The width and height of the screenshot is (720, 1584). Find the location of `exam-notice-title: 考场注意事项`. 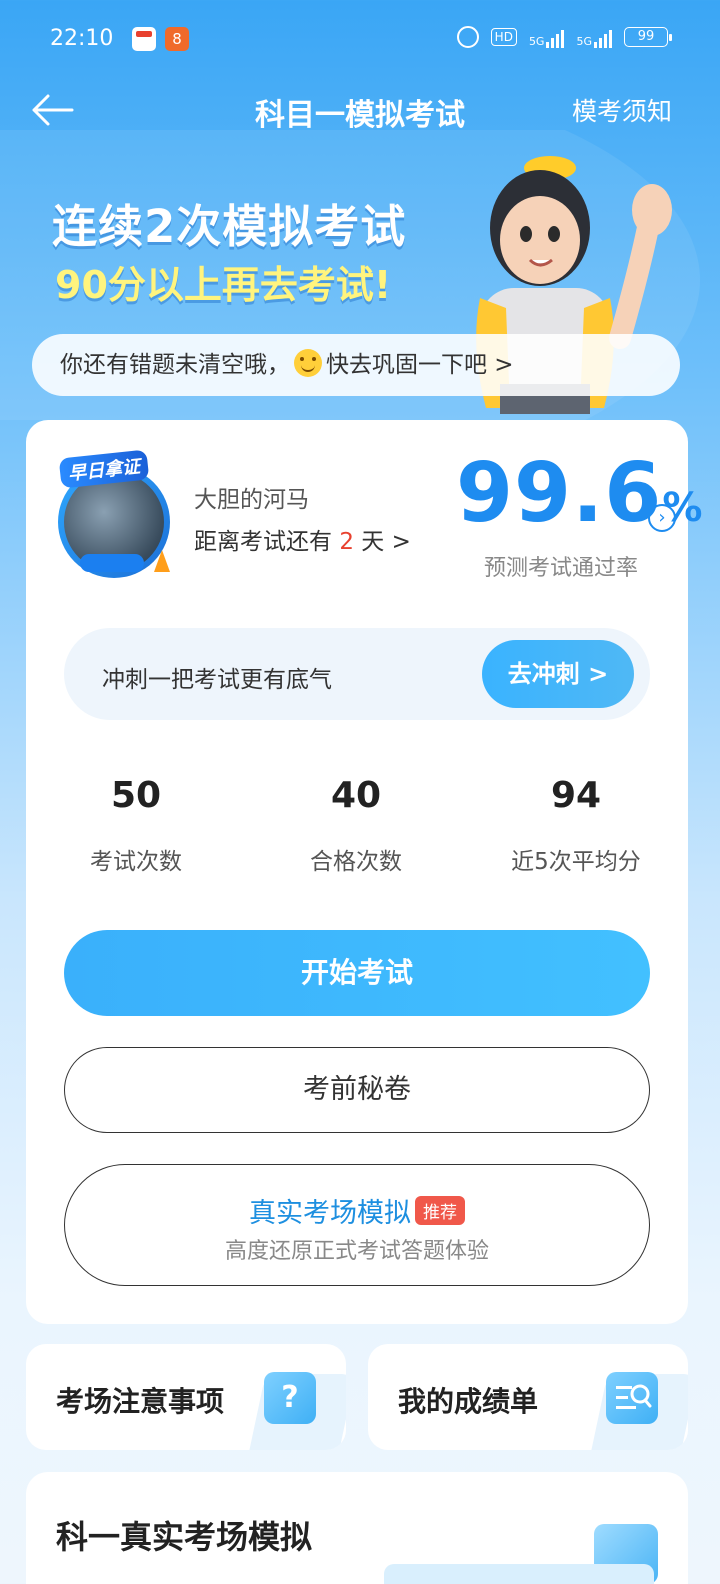

exam-notice-title: 考场注意事项 is located at coordinates (140, 1401).